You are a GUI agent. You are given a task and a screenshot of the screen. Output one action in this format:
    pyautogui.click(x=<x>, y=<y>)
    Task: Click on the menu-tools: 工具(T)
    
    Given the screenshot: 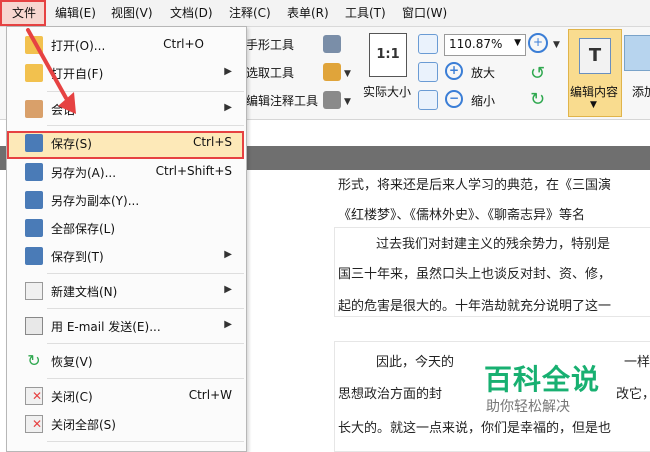 What is the action you would take?
    pyautogui.click(x=365, y=13)
    